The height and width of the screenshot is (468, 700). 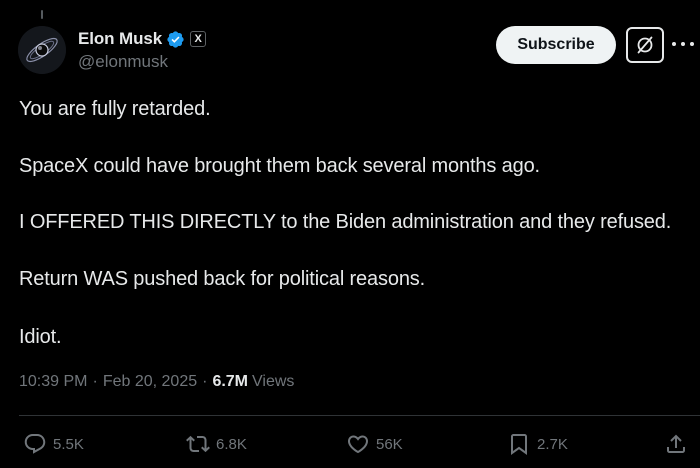 What do you see at coordinates (175, 39) in the screenshot?
I see `verified-badge-icon` at bounding box center [175, 39].